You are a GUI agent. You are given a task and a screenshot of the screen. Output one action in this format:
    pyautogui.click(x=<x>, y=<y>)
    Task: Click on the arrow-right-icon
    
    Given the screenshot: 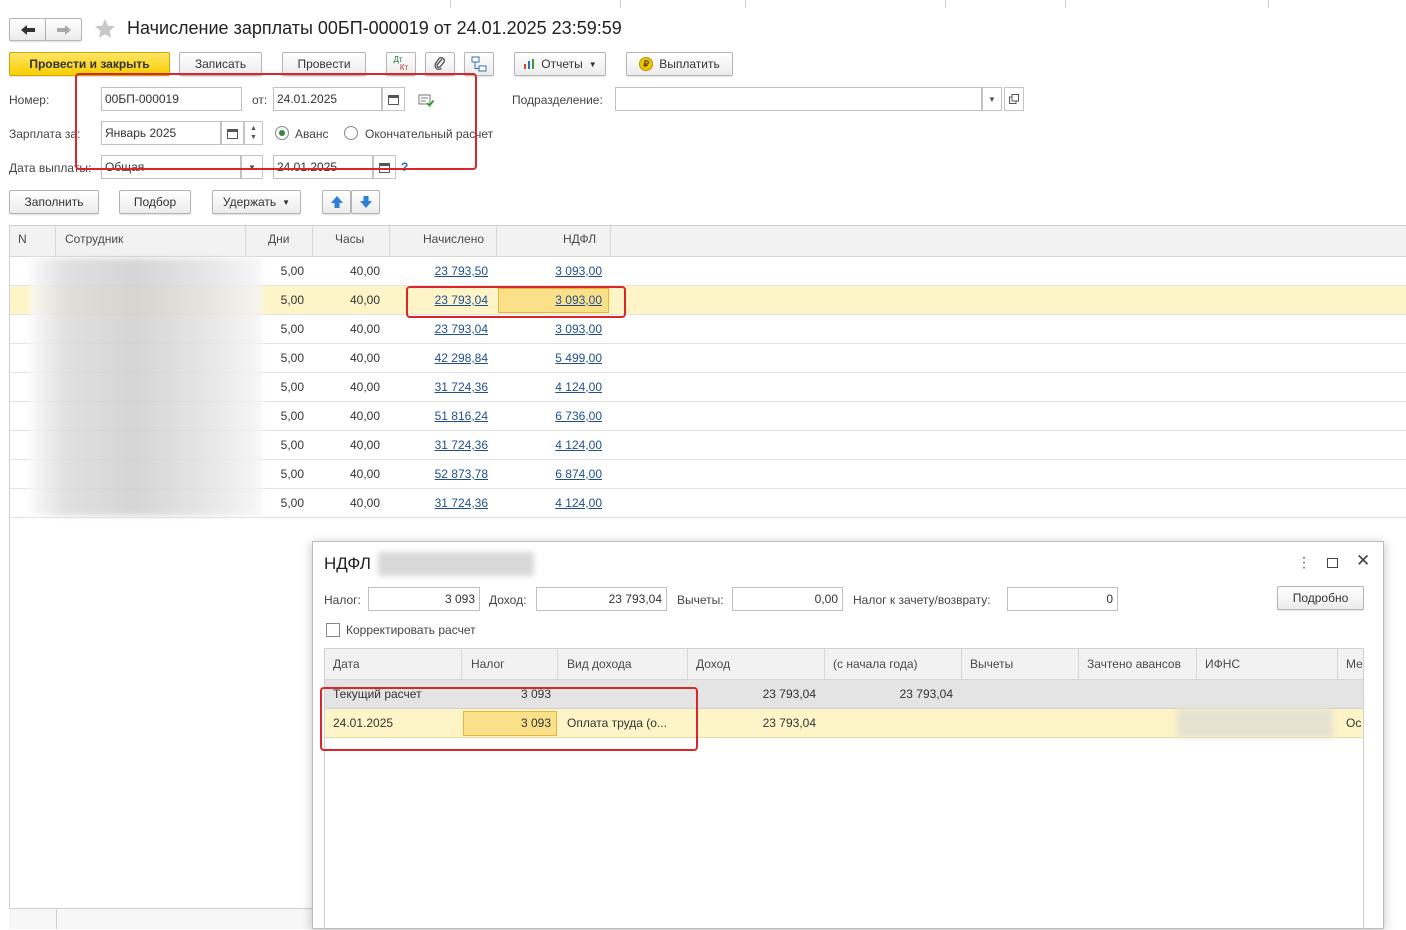 What is the action you would take?
    pyautogui.click(x=63, y=29)
    